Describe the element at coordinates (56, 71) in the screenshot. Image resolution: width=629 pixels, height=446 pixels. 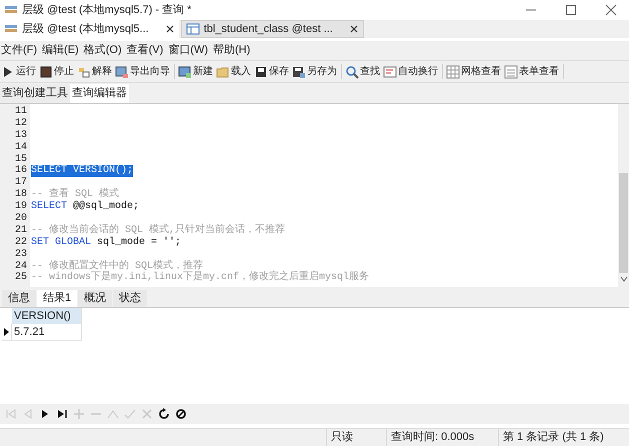
I see `toolbar-button: 停止` at that location.